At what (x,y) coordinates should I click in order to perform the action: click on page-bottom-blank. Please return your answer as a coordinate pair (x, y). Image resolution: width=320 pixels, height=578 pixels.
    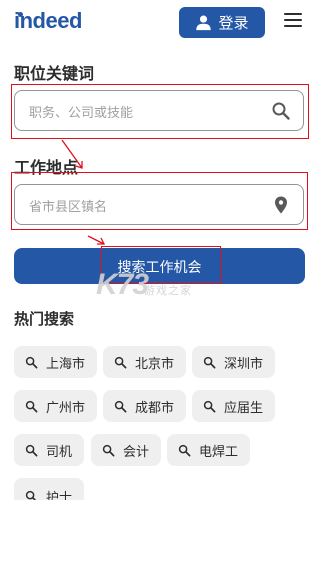
    Looking at the image, I should click on (159, 539).